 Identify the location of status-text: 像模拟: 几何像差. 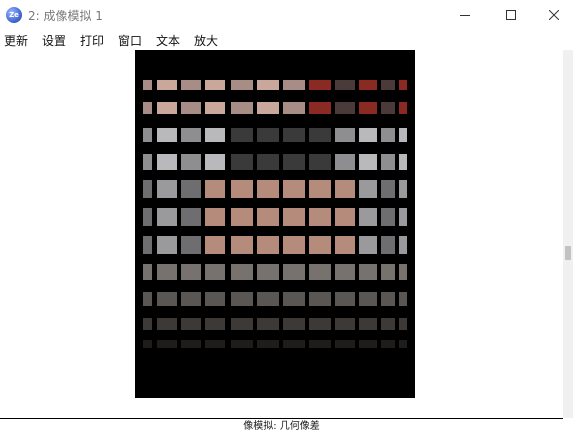
(281, 426).